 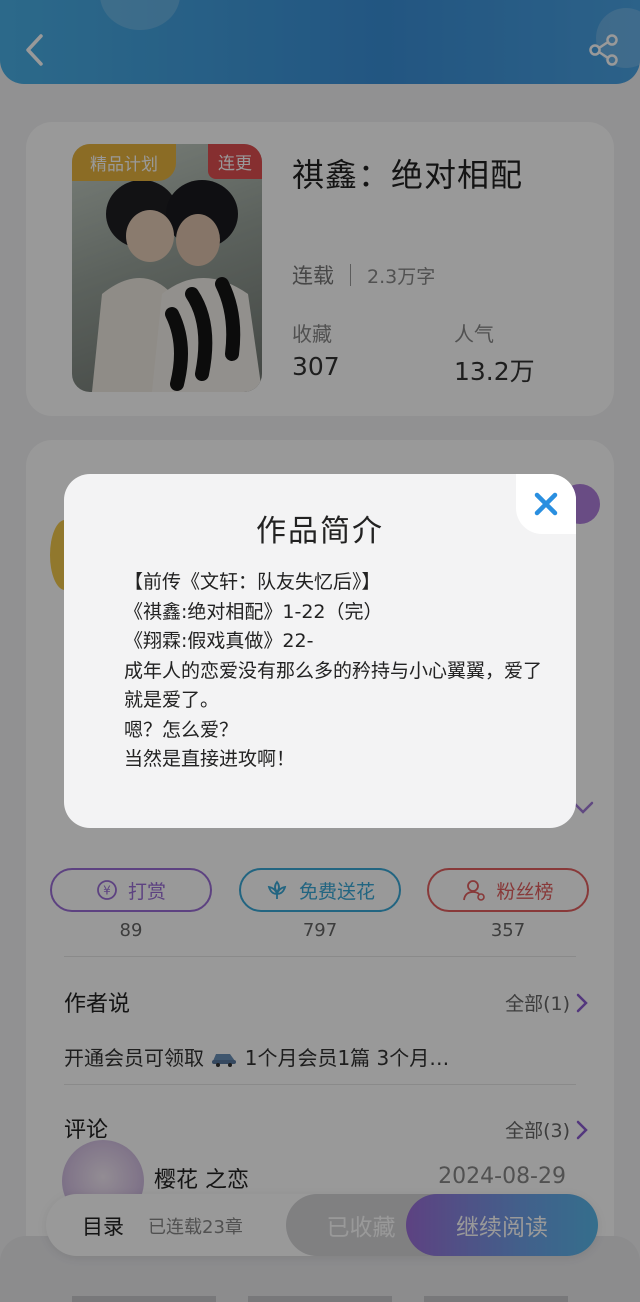 I want to click on close-button, so click(x=546, y=504).